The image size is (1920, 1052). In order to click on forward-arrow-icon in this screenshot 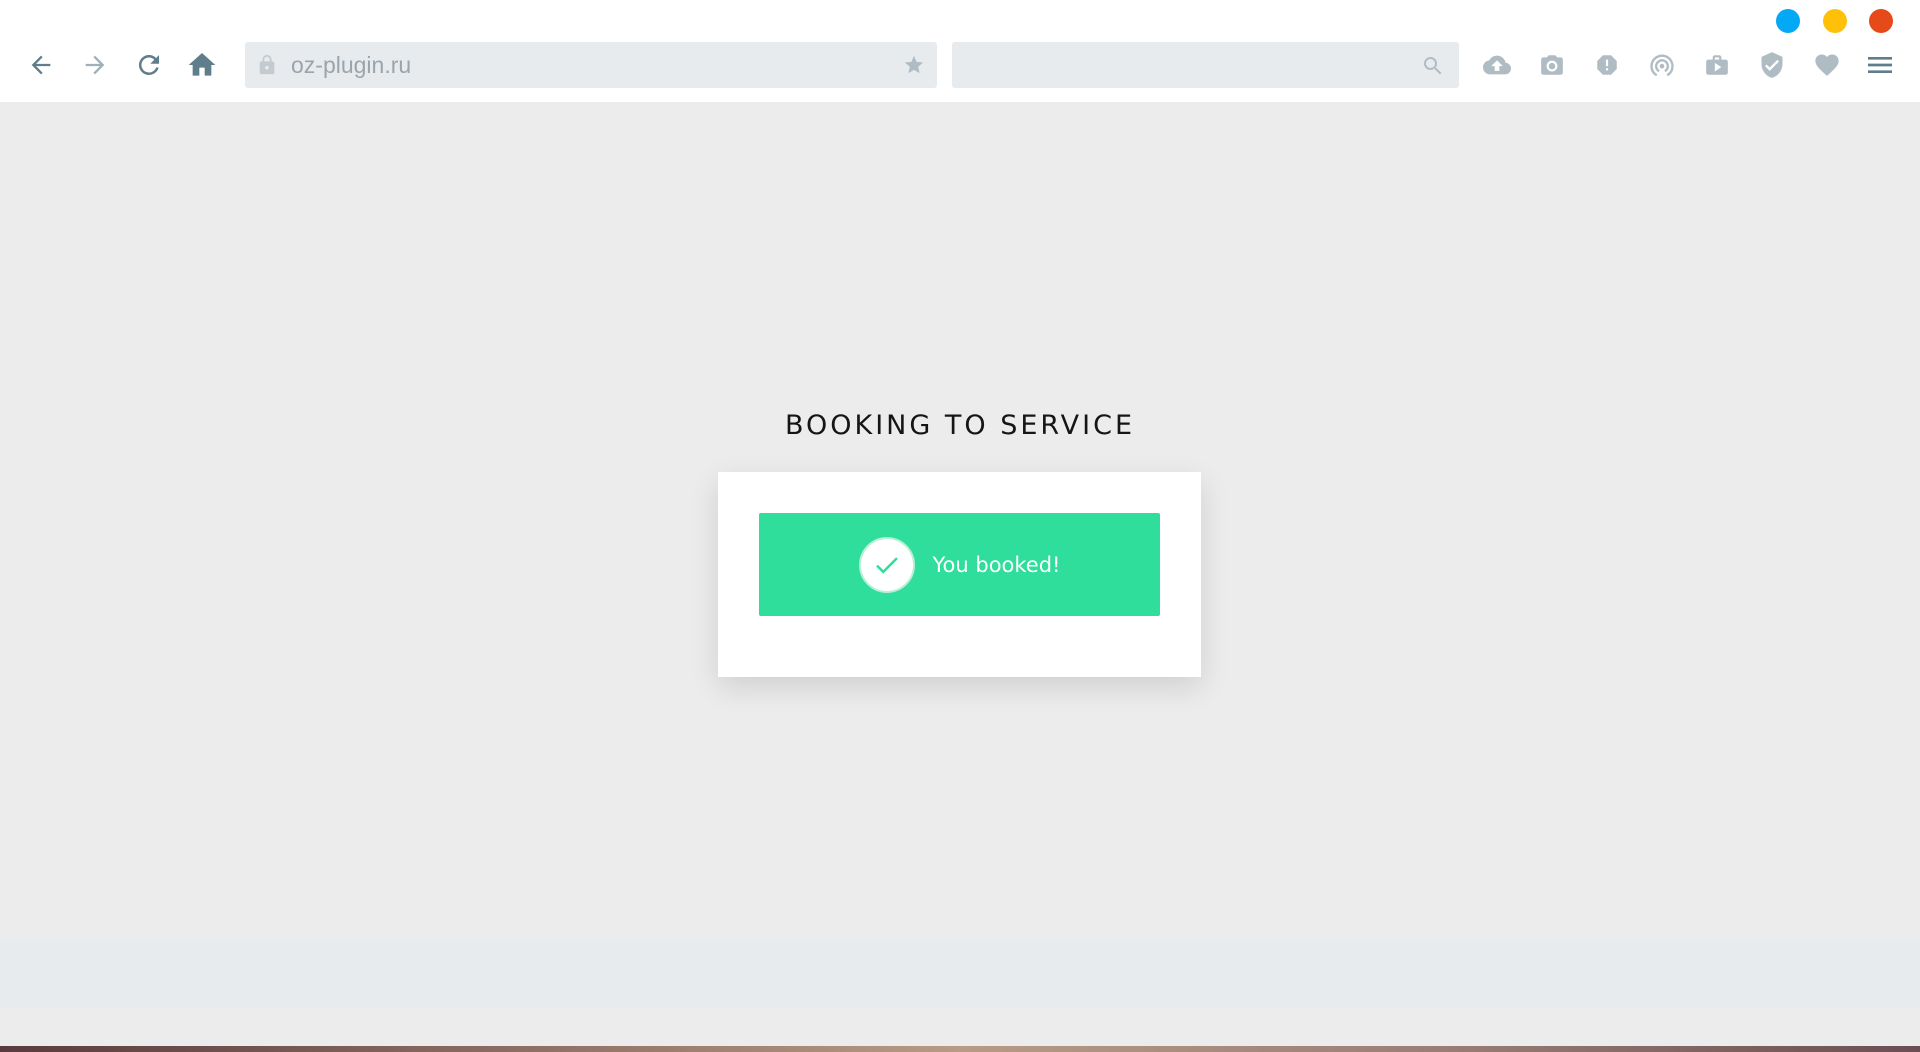, I will do `click(95, 65)`.